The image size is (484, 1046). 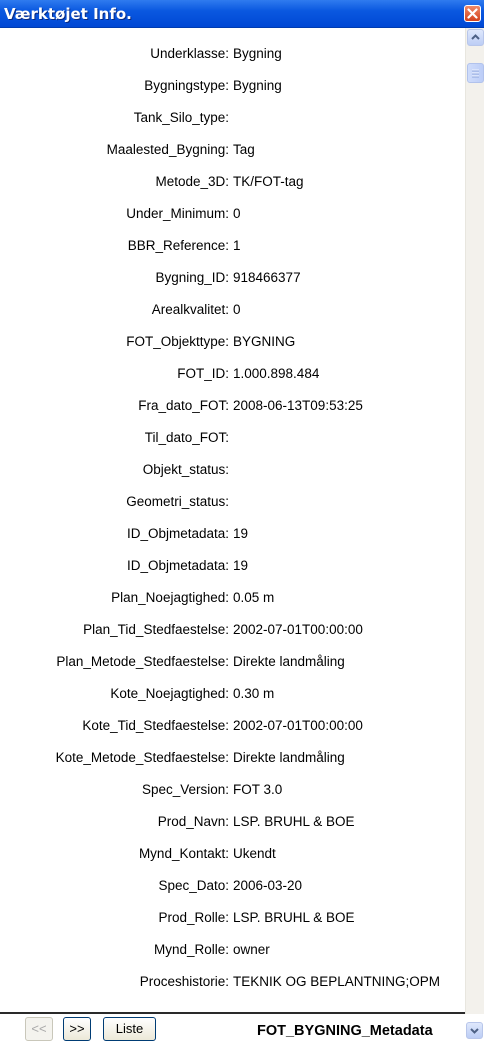 I want to click on previous-button: <<, so click(x=39, y=1029).